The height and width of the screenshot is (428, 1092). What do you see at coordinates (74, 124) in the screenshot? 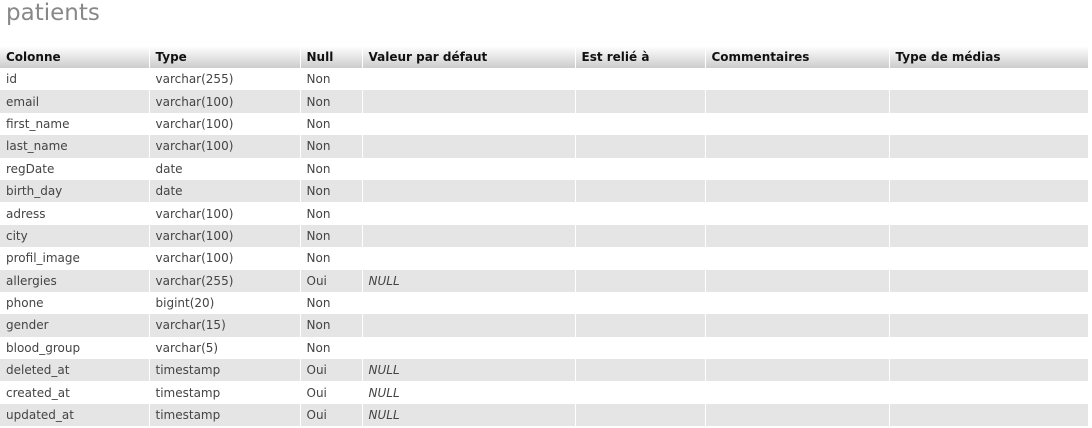
I see `cell-column: first_name` at bounding box center [74, 124].